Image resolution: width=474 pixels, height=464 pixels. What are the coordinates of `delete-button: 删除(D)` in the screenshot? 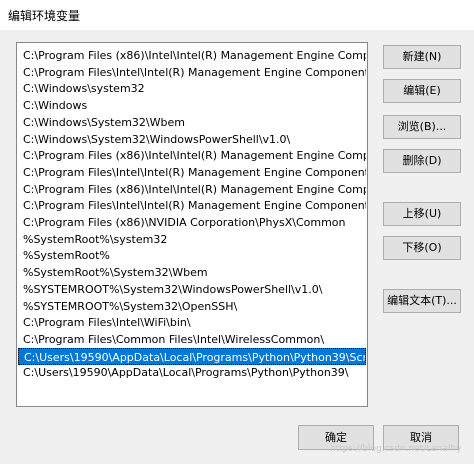 It's located at (422, 161).